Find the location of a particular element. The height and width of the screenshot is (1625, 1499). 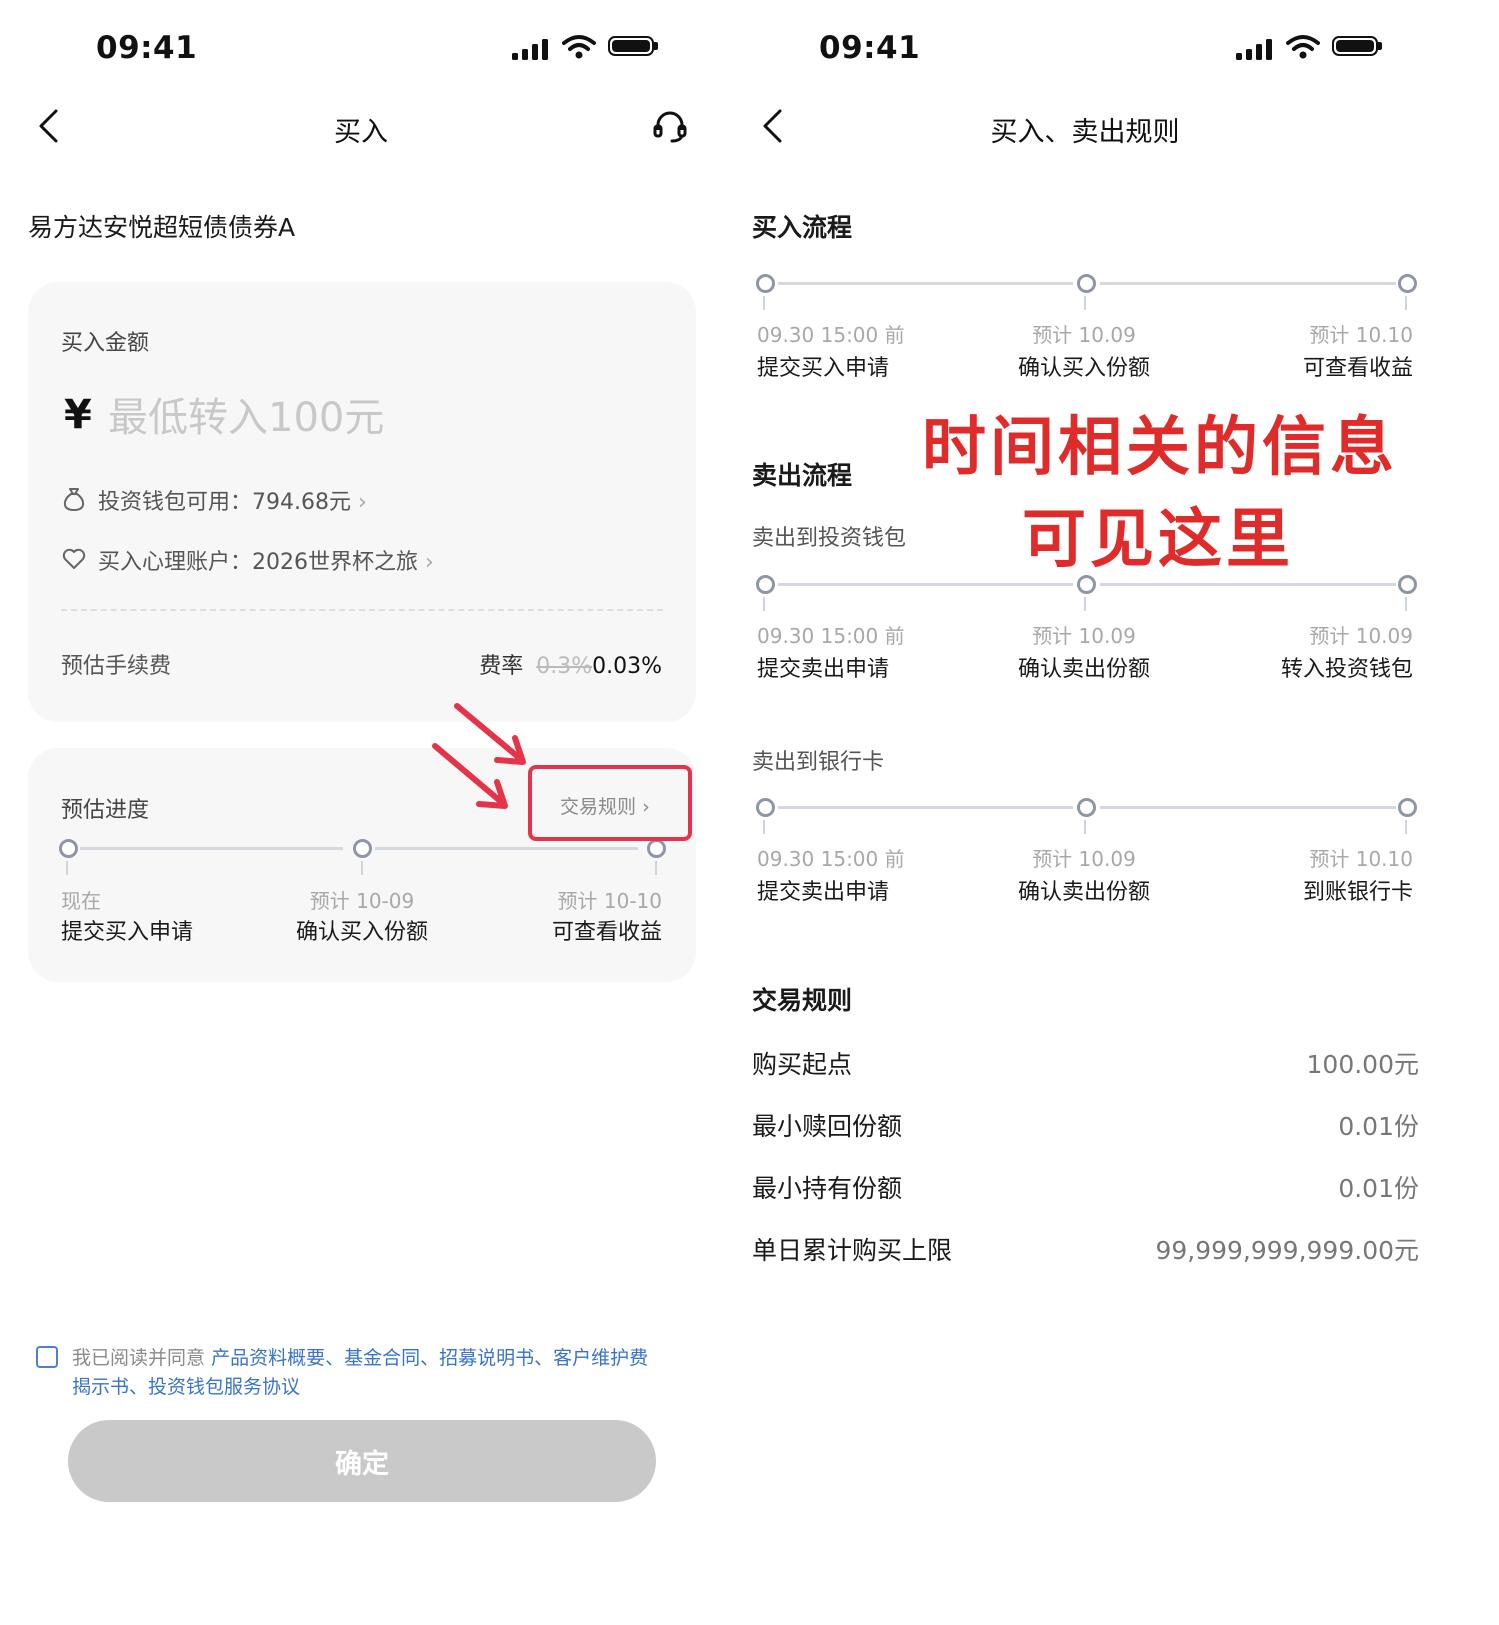

money-bag-icon is located at coordinates (74, 500).